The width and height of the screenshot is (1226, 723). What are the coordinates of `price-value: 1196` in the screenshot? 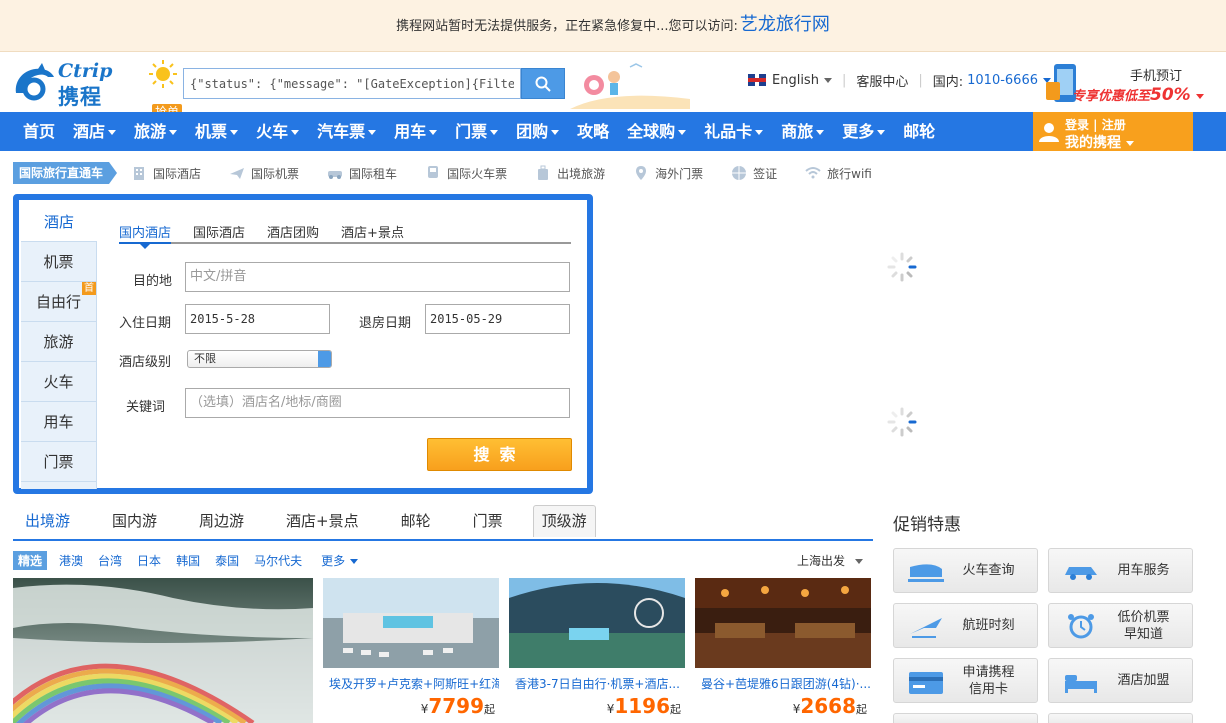 It's located at (642, 706).